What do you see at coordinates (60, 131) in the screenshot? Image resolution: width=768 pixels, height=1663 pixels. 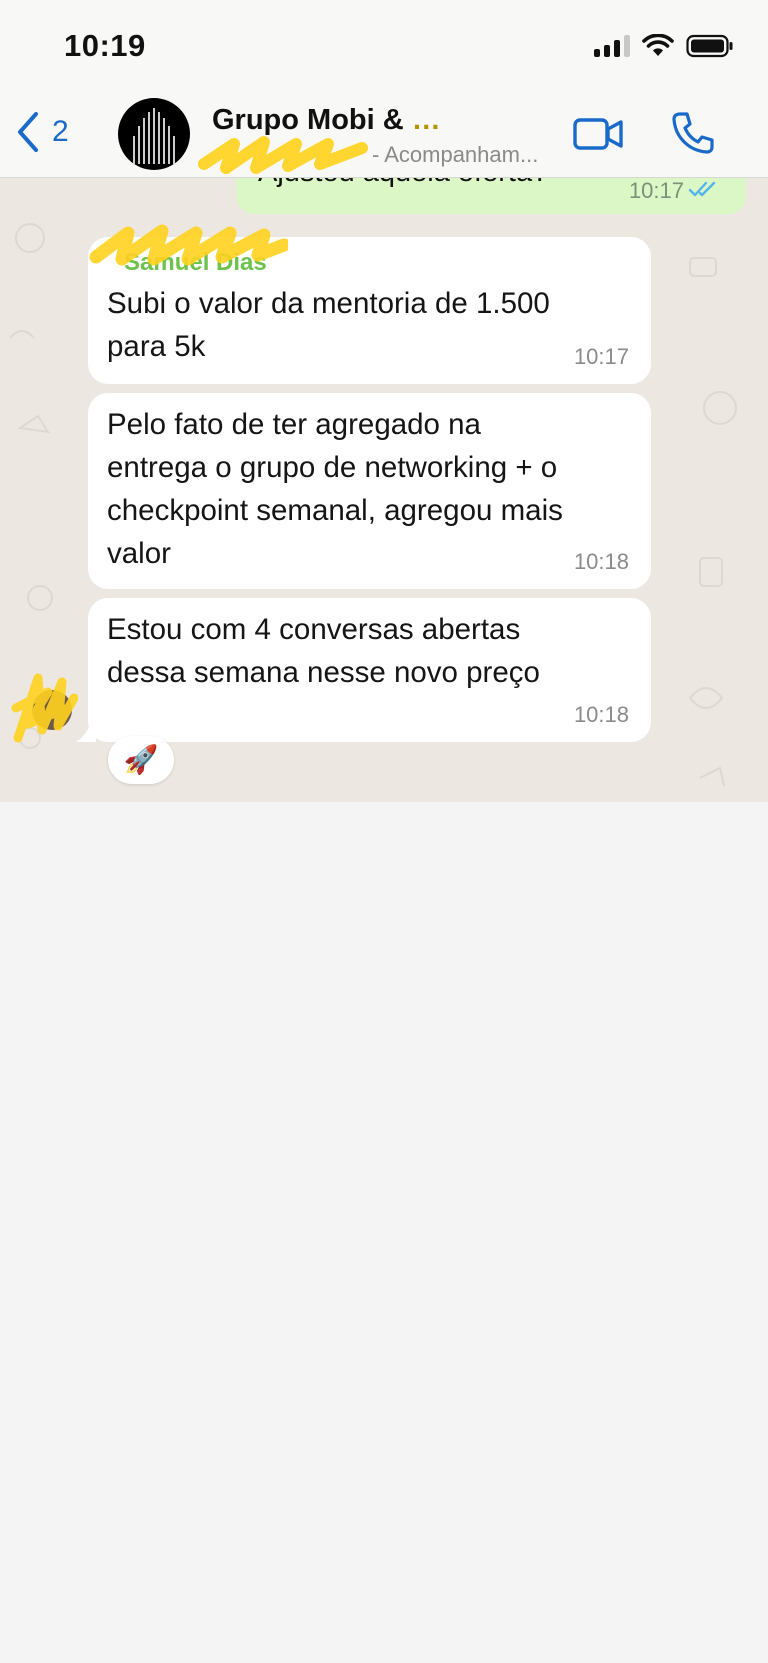 I see `unread-count: 2` at bounding box center [60, 131].